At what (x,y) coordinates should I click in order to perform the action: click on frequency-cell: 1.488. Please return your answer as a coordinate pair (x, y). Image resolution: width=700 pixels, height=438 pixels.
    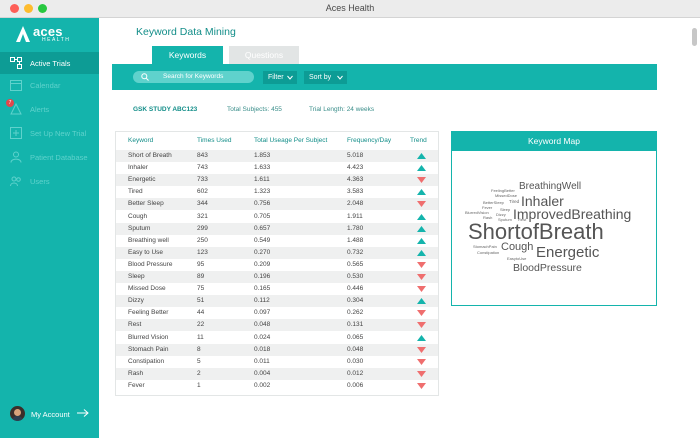
    Looking at the image, I should click on (355, 240).